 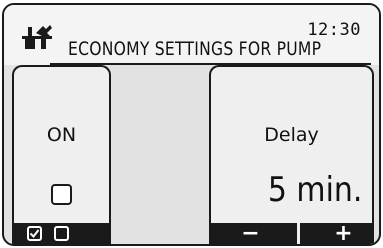 I want to click on on-label: ON, so click(x=61, y=135).